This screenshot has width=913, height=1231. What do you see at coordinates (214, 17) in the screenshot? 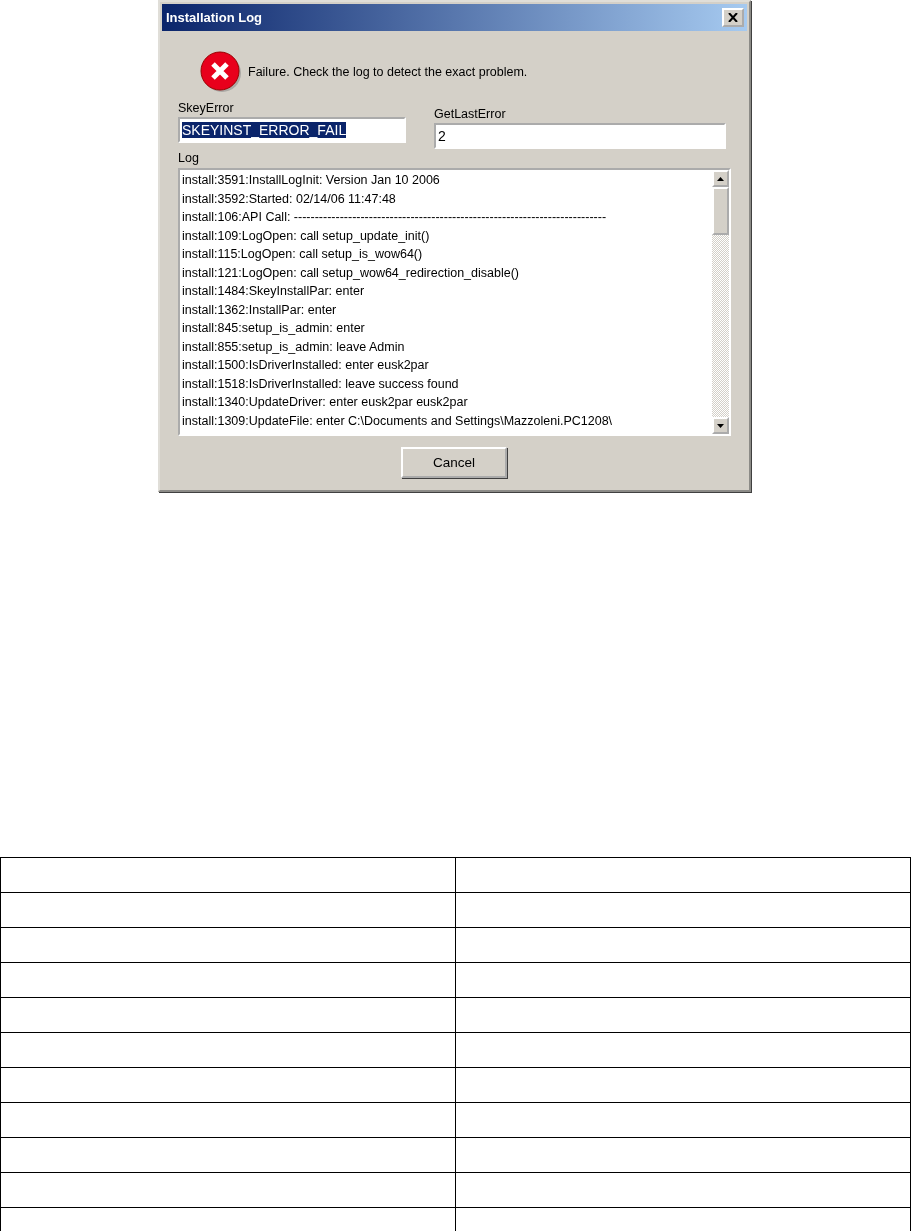
I see `window-title: Installation Log` at bounding box center [214, 17].